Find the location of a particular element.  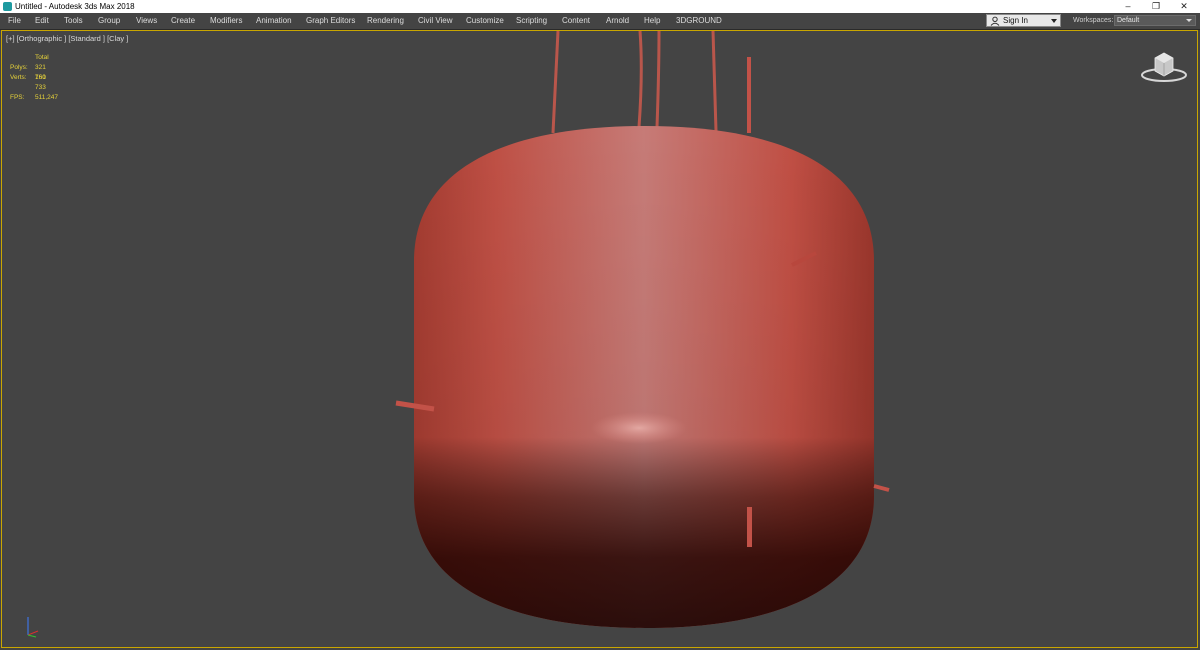

stats-verts-value: 161 733 is located at coordinates (40, 82).